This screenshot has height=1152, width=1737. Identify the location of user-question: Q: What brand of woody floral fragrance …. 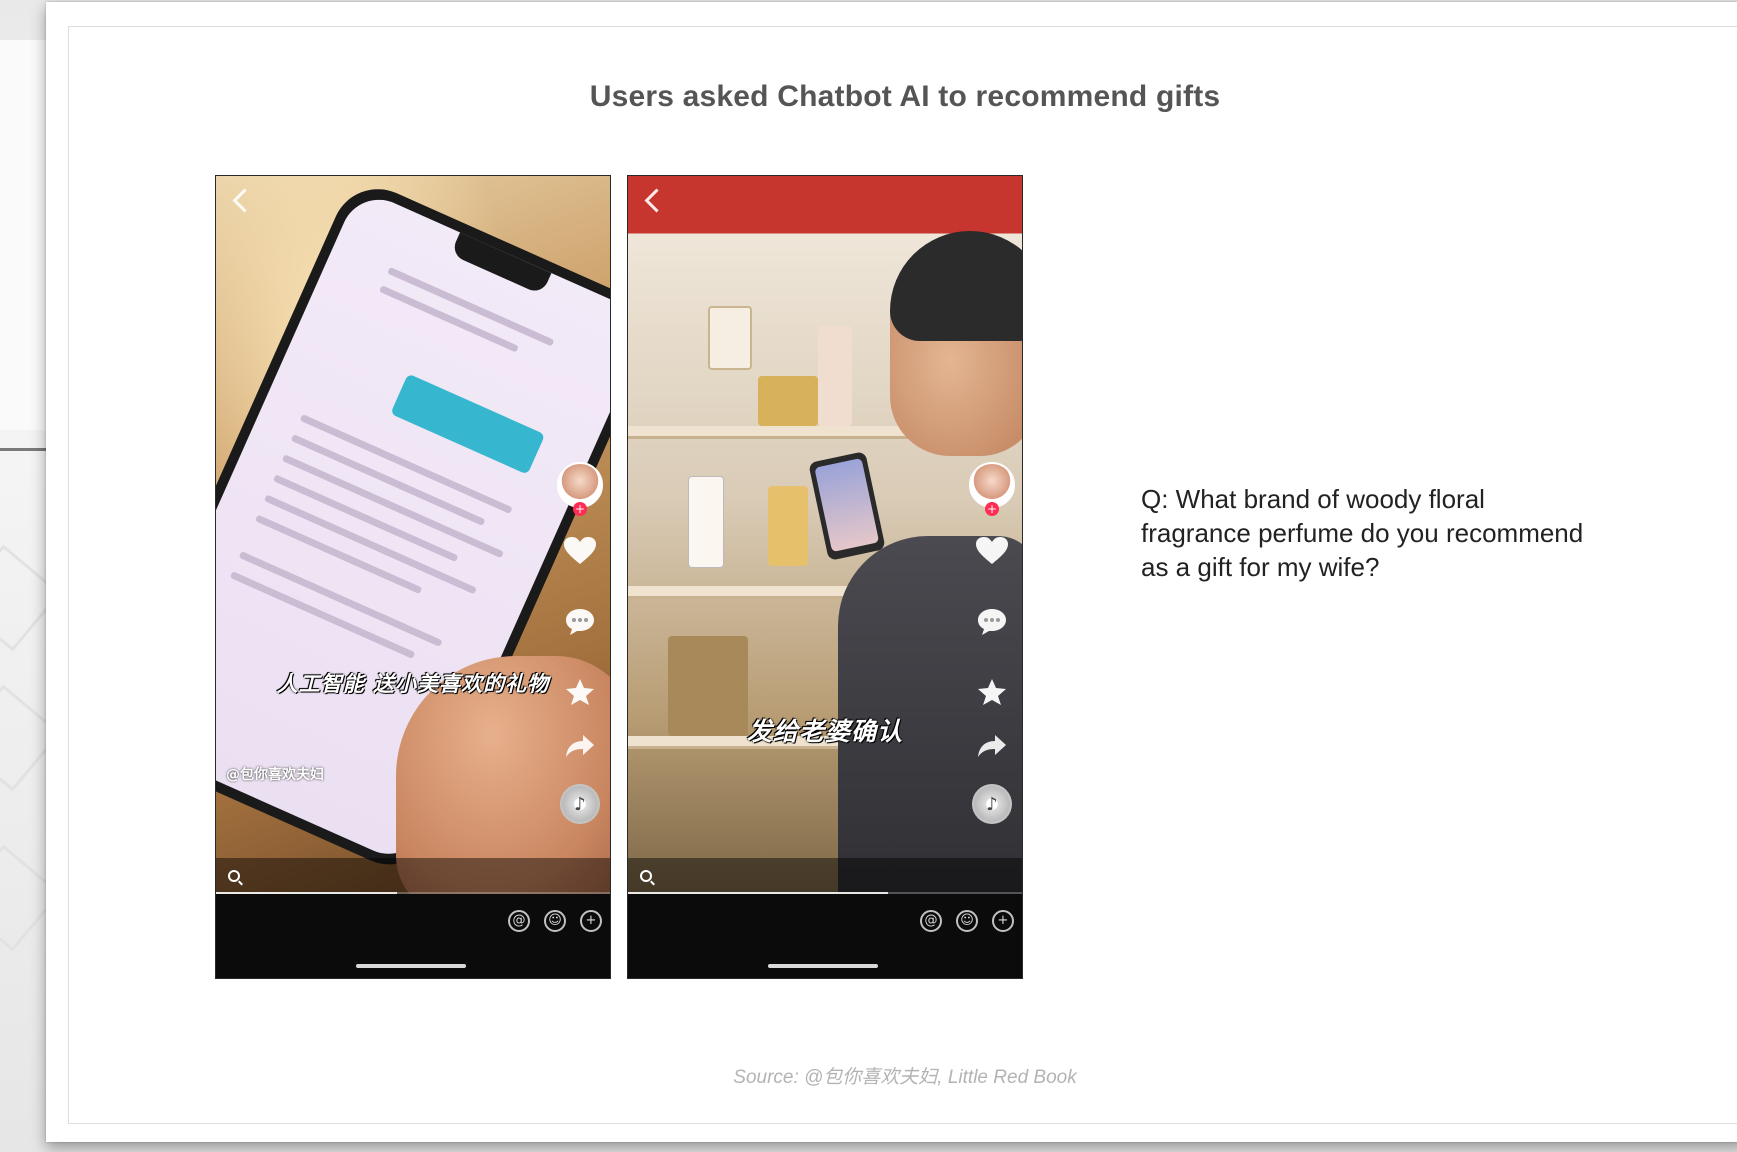
(1362, 533).